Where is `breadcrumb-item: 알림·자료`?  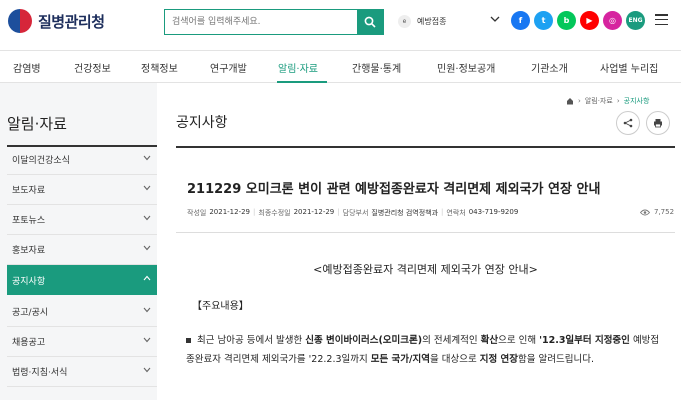
breadcrumb-item: 알림·자료 is located at coordinates (599, 101).